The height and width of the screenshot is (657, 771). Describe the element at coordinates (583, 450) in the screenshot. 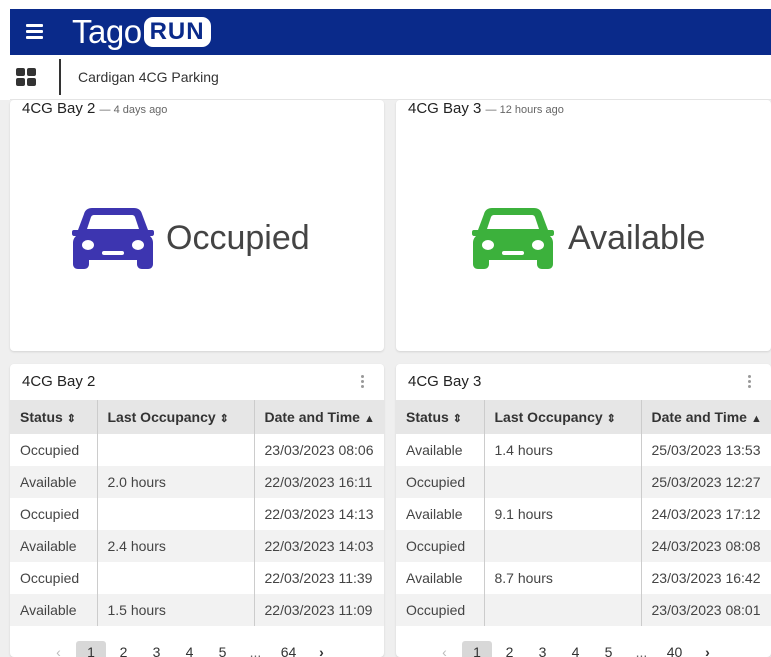

I see `table-row: Available 1.4 hours 25/03/2023 13:53` at that location.